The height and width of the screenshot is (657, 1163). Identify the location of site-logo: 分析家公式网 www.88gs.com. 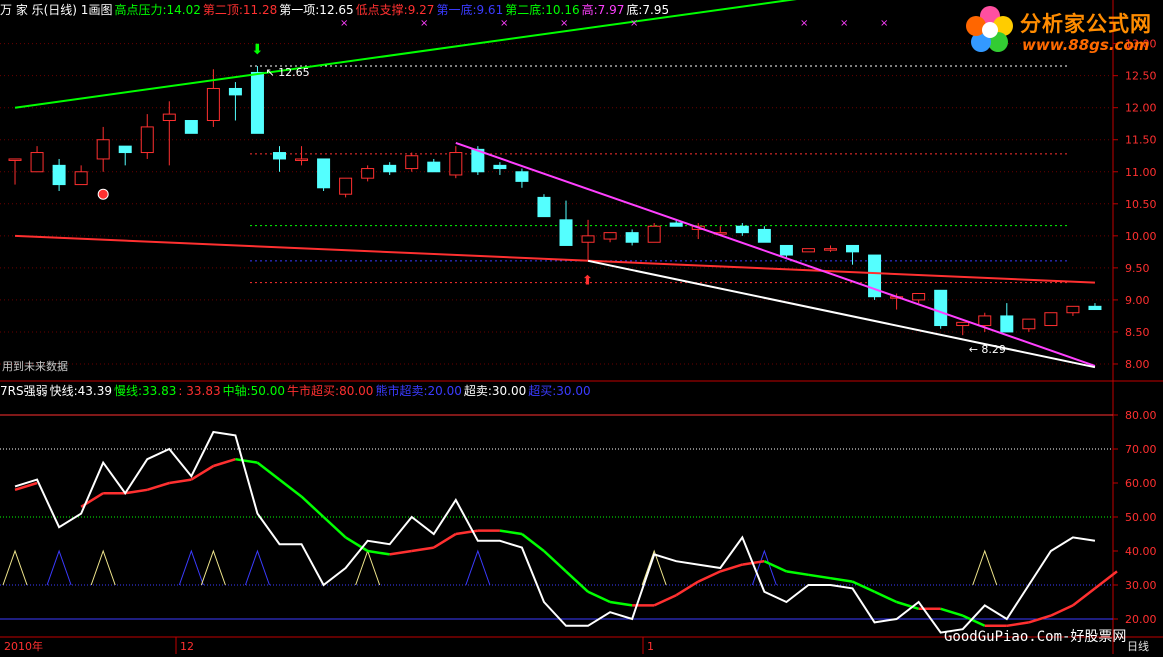
(1062, 30).